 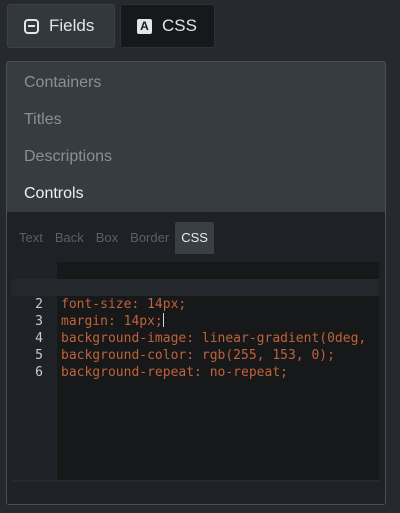 I want to click on code-text: background-repeat: no-repeat;, so click(x=174, y=372).